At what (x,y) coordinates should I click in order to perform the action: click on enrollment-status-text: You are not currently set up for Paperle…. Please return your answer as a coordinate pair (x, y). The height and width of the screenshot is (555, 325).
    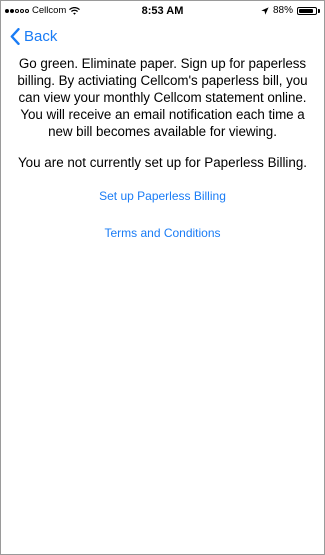
    Looking at the image, I should click on (162, 162).